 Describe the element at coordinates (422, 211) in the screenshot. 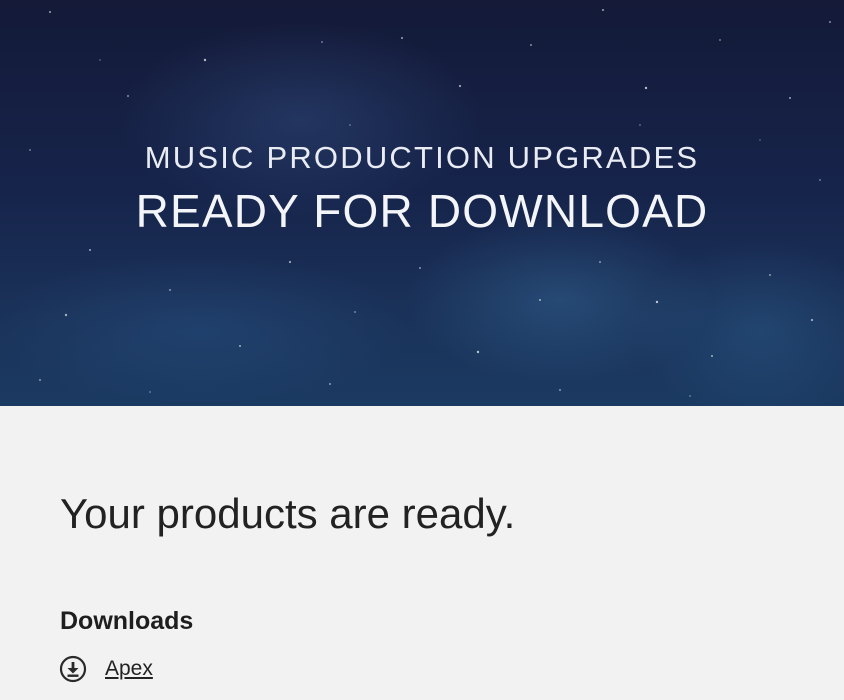

I see `hero-title: READY FOR DOWNLOAD` at that location.